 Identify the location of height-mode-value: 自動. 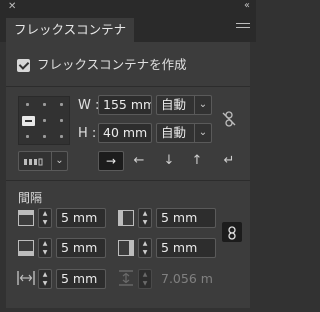
(174, 132).